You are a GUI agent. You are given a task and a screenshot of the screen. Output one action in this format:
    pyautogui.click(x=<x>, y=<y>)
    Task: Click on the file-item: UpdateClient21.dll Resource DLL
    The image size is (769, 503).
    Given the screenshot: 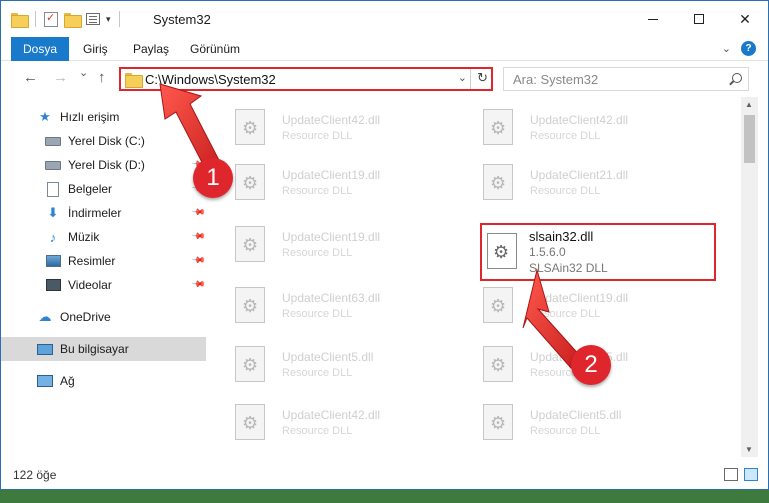 What is the action you would take?
    pyautogui.click(x=593, y=183)
    